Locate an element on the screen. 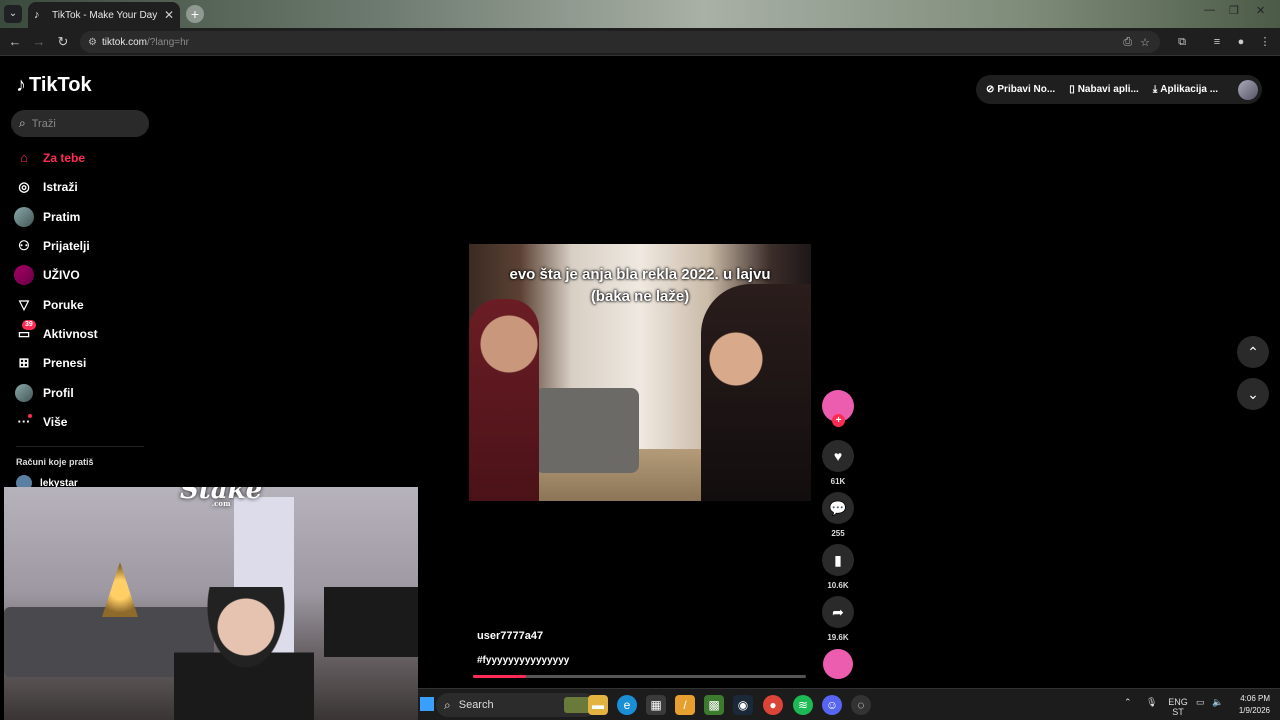 This screenshot has height=720, width=1280. sidebar-item-label: Profil is located at coordinates (58, 393).